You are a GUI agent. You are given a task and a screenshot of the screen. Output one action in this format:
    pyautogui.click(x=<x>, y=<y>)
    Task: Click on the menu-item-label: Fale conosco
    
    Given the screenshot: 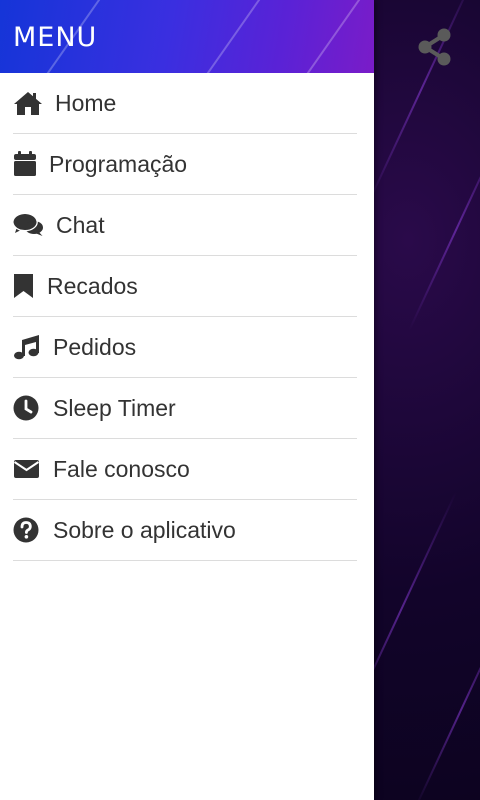 What is the action you would take?
    pyautogui.click(x=121, y=468)
    